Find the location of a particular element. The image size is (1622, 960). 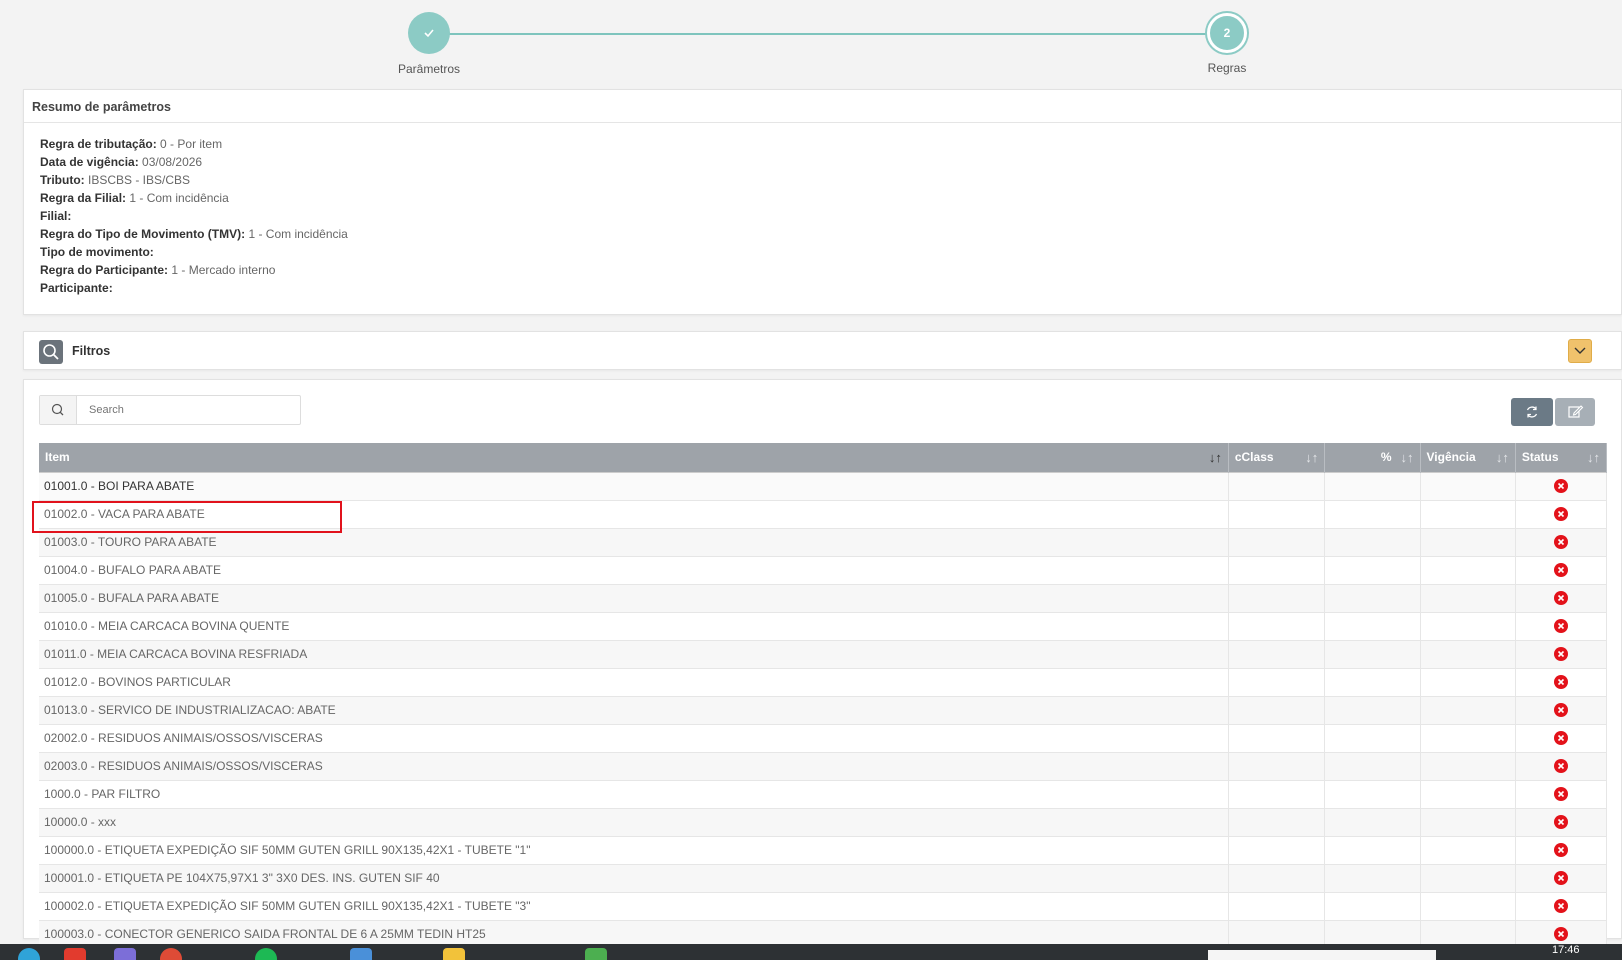

search-icon is located at coordinates (51, 352).